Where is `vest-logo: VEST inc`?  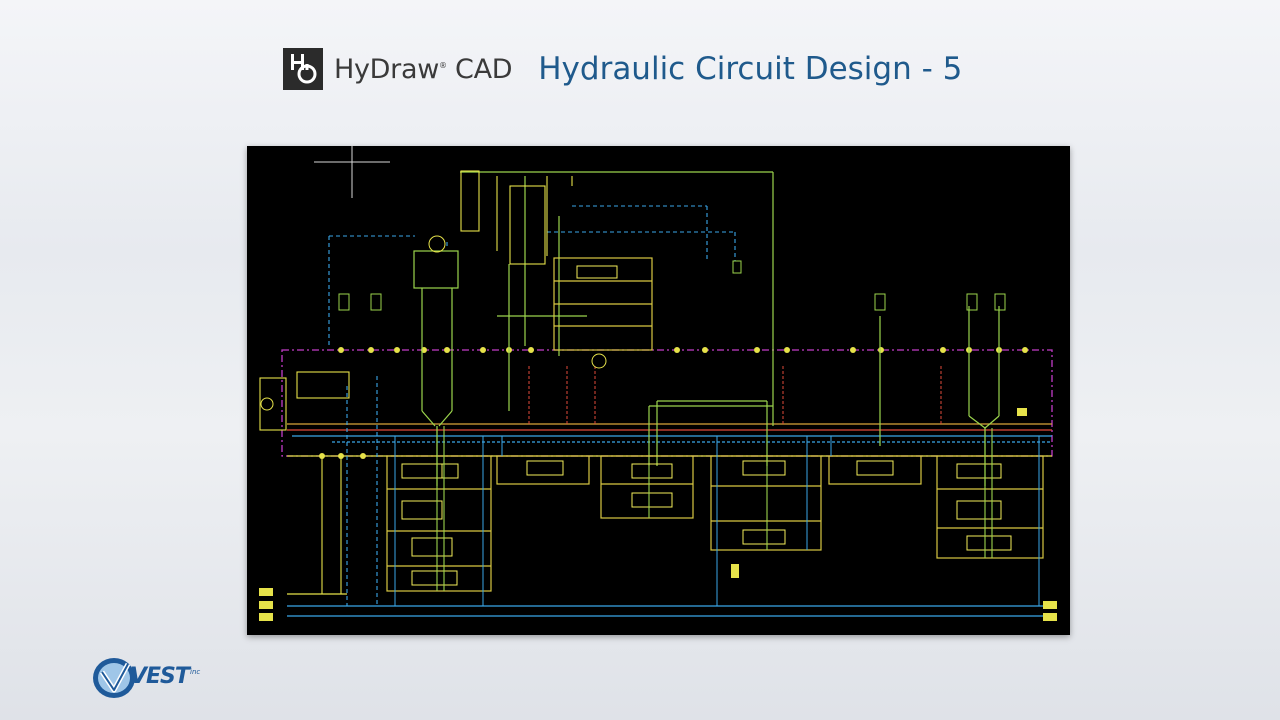 vest-logo: VEST inc is located at coordinates (149, 678).